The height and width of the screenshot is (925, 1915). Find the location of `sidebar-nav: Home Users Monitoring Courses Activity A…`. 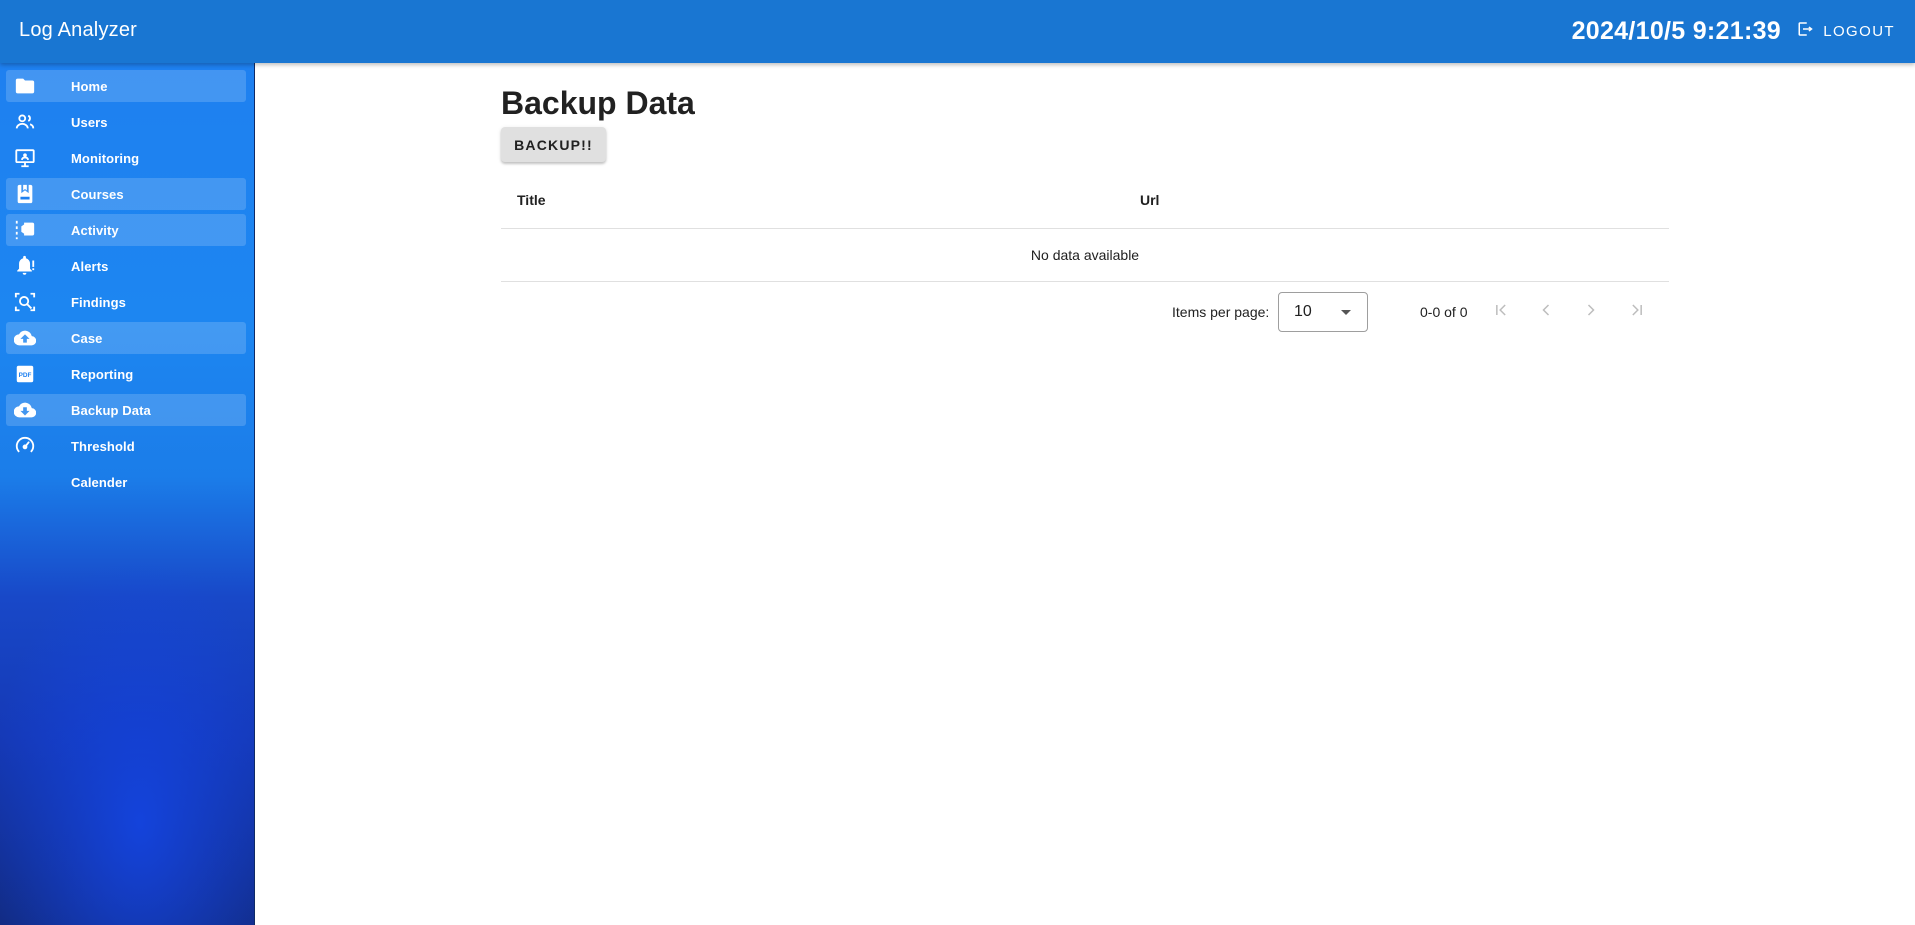

sidebar-nav: Home Users Monitoring Courses Activity A… is located at coordinates (126, 286).